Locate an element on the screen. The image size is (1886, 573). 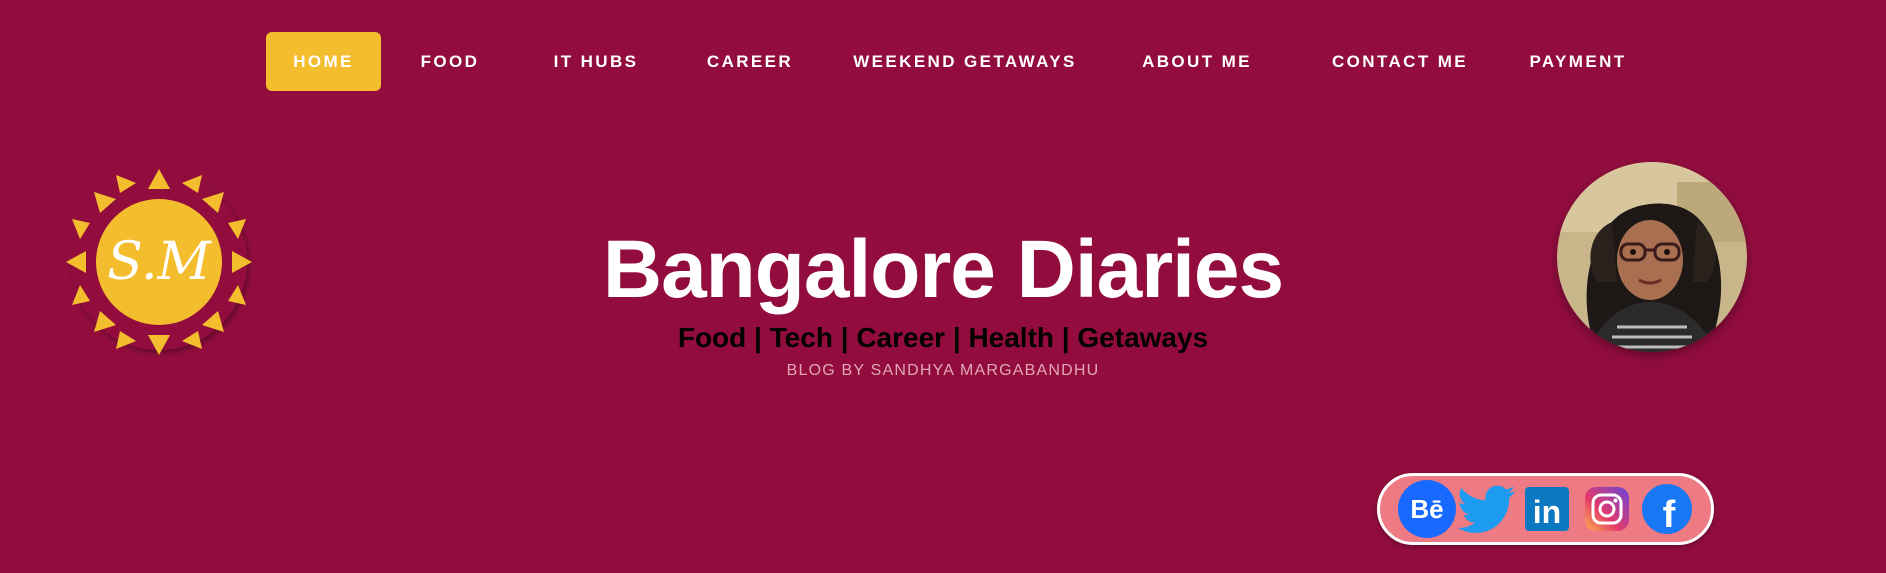
nav-it-hubs: IT HUBS is located at coordinates (596, 61).